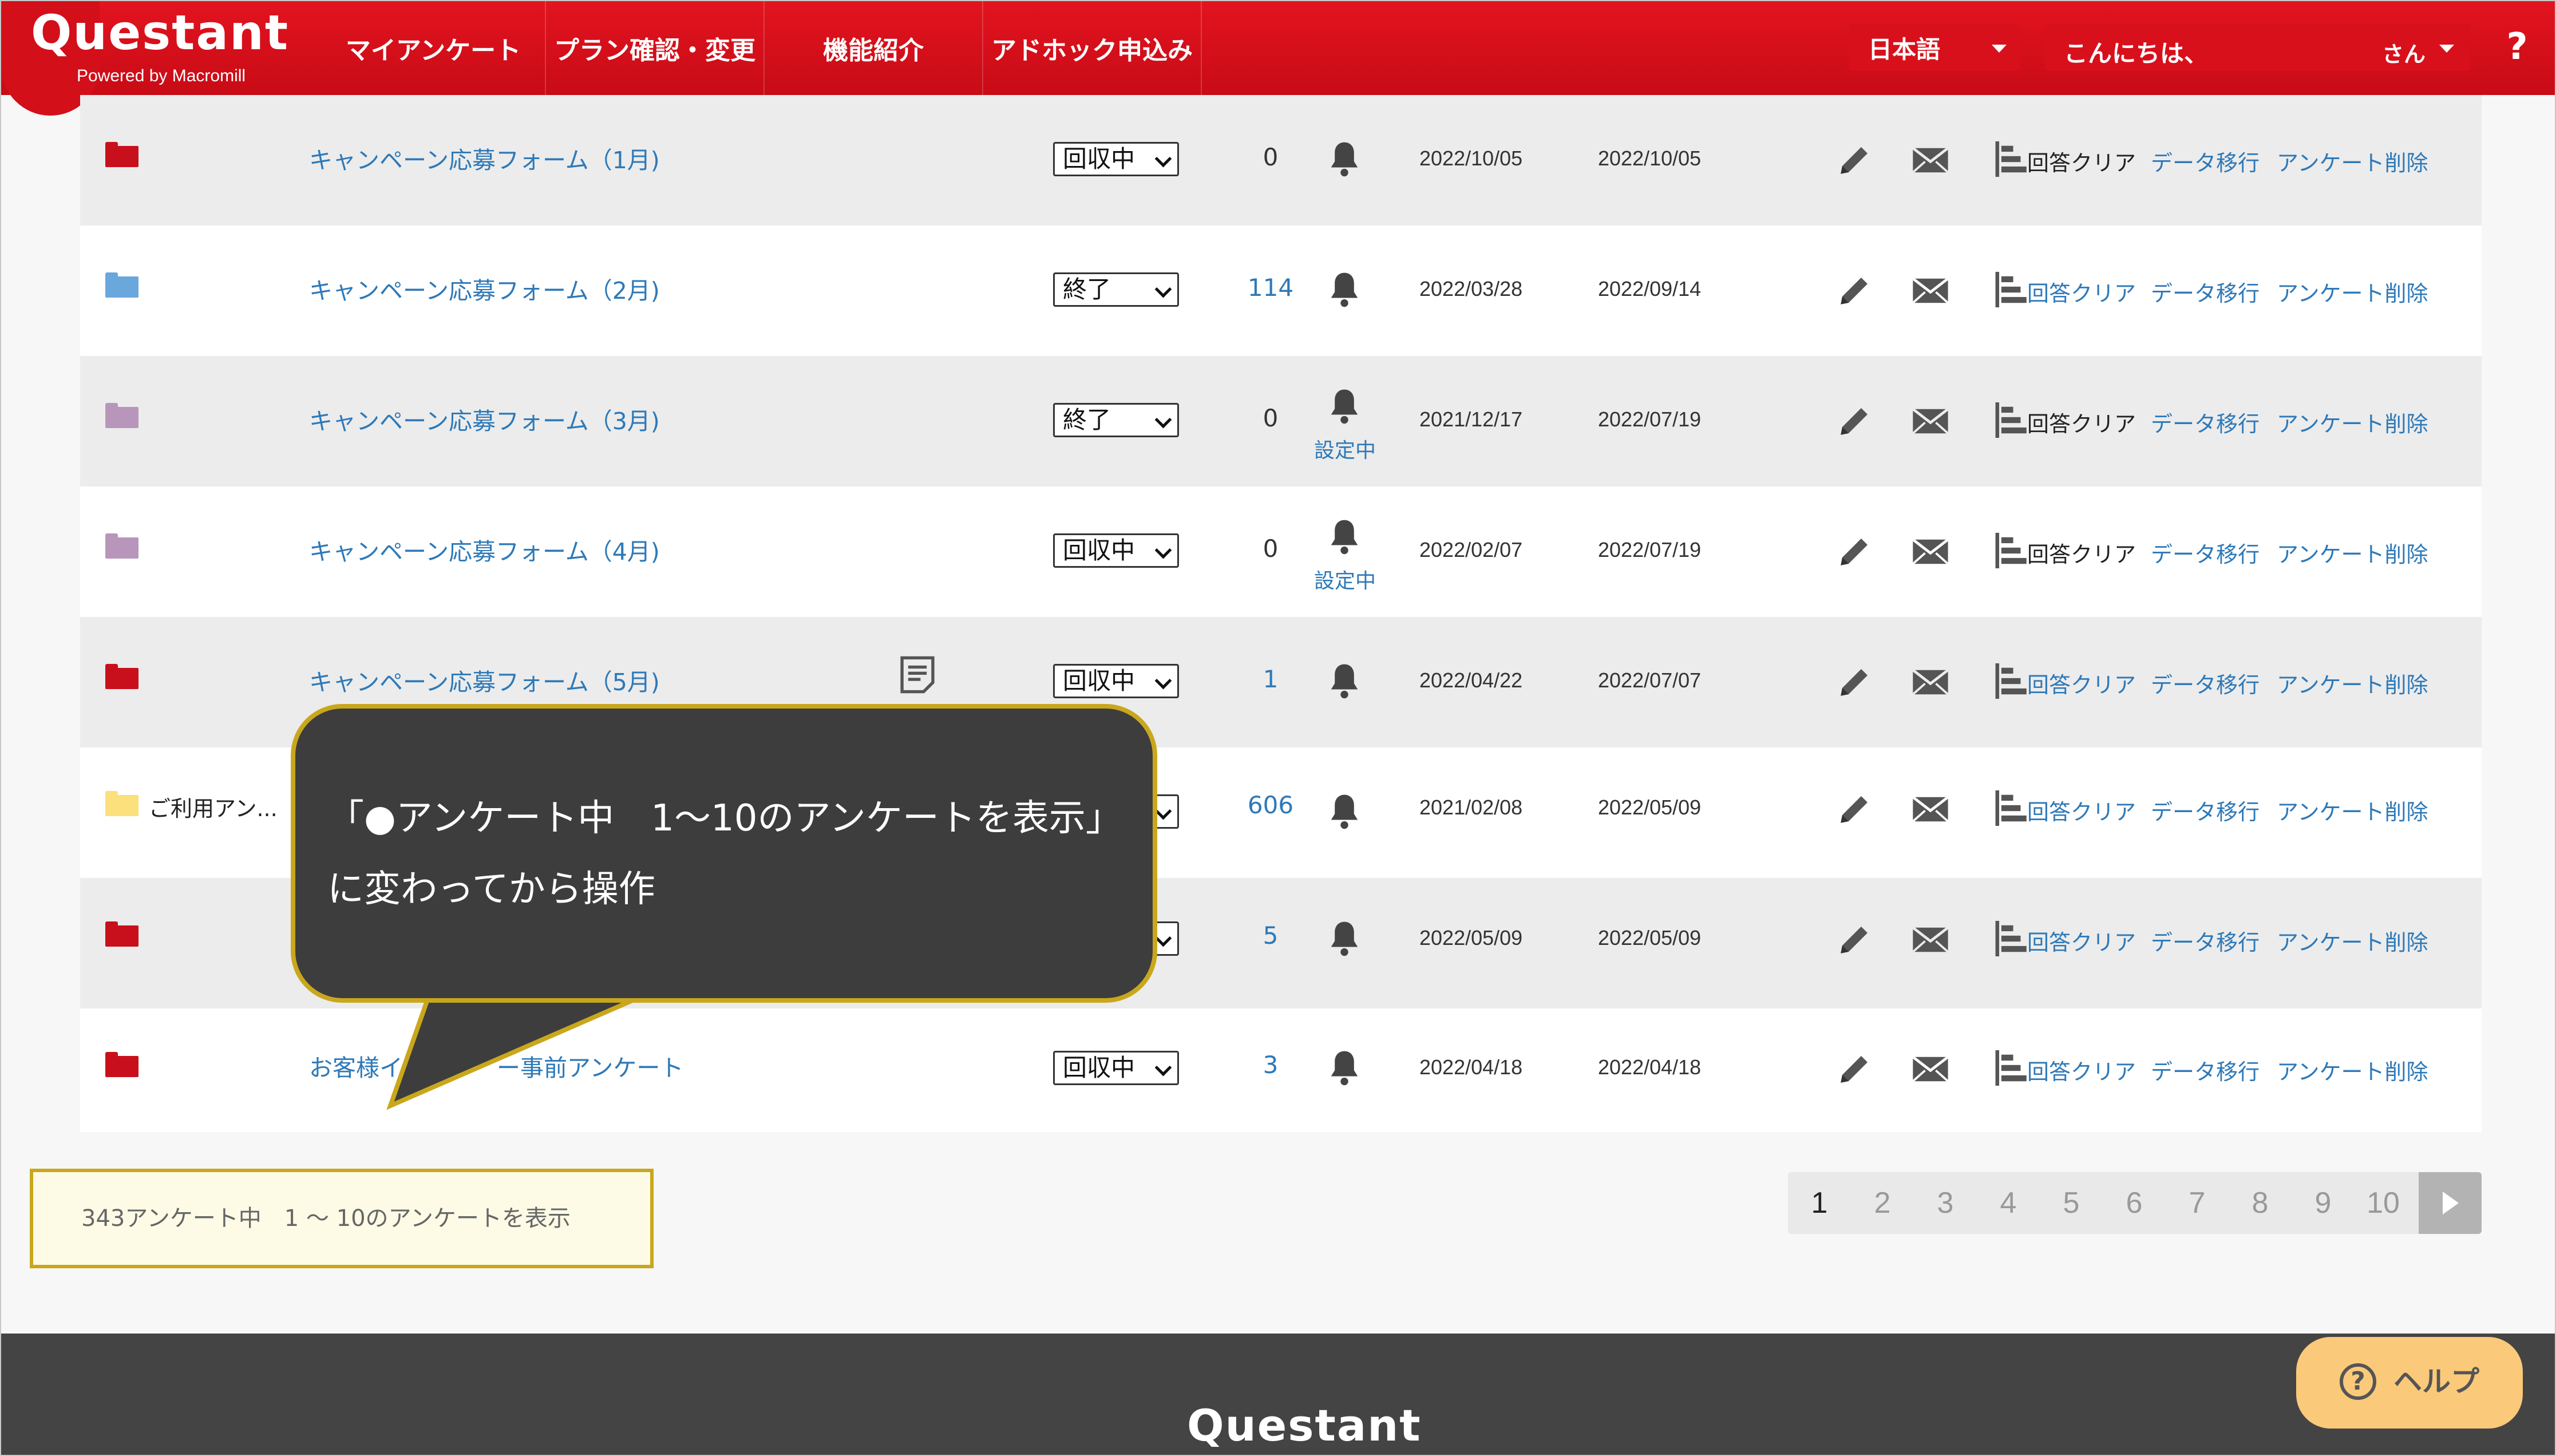 The image size is (2556, 1456). I want to click on memo-icon, so click(917, 675).